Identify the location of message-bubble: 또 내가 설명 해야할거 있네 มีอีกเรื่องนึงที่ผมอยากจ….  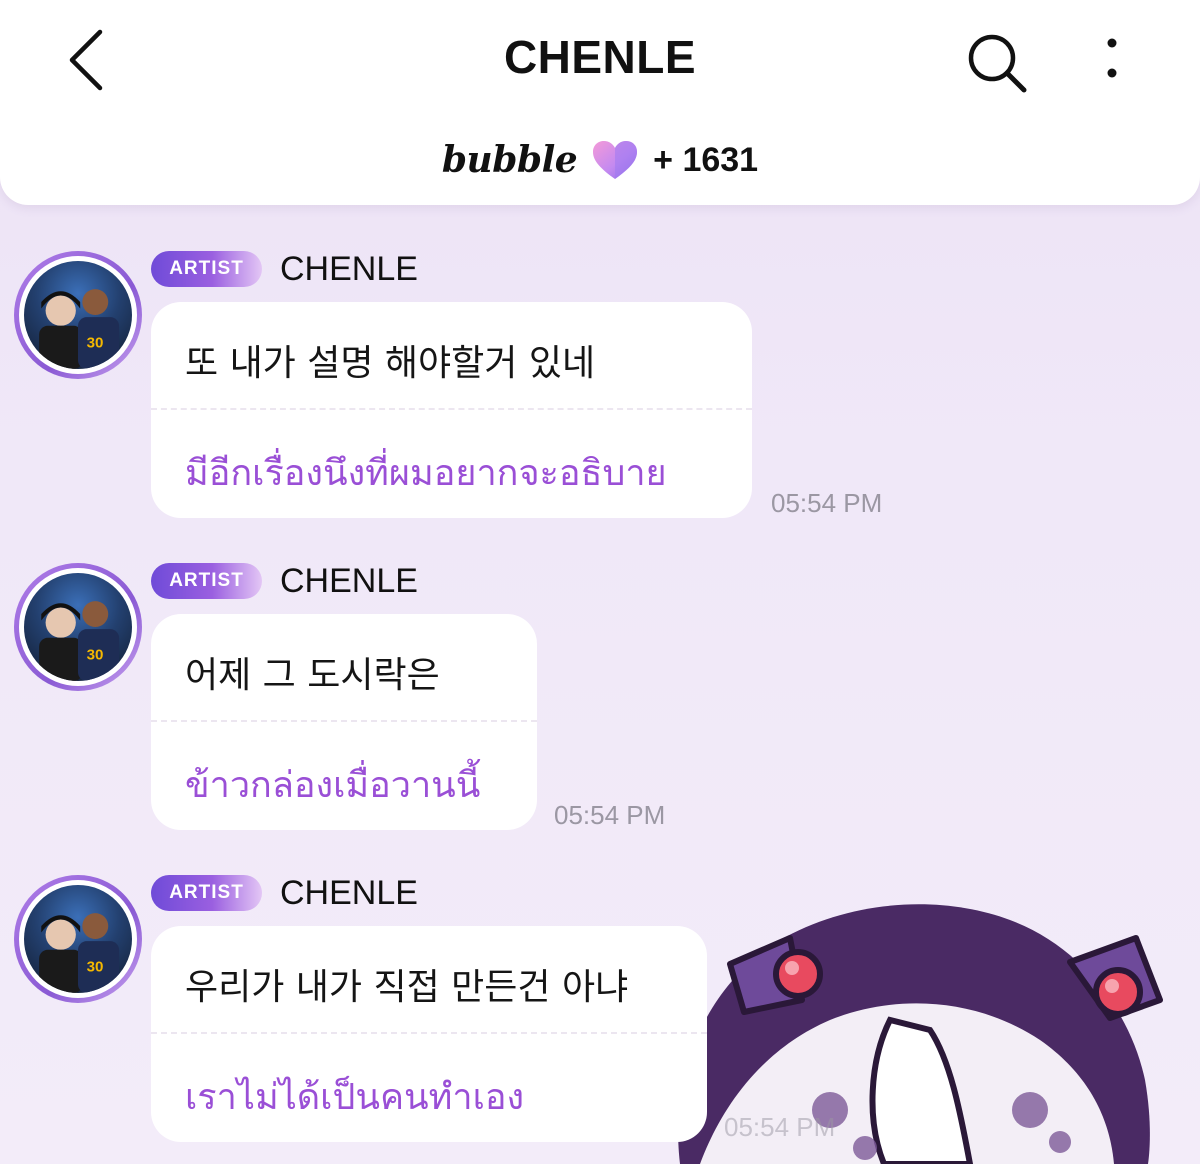
(451, 410).